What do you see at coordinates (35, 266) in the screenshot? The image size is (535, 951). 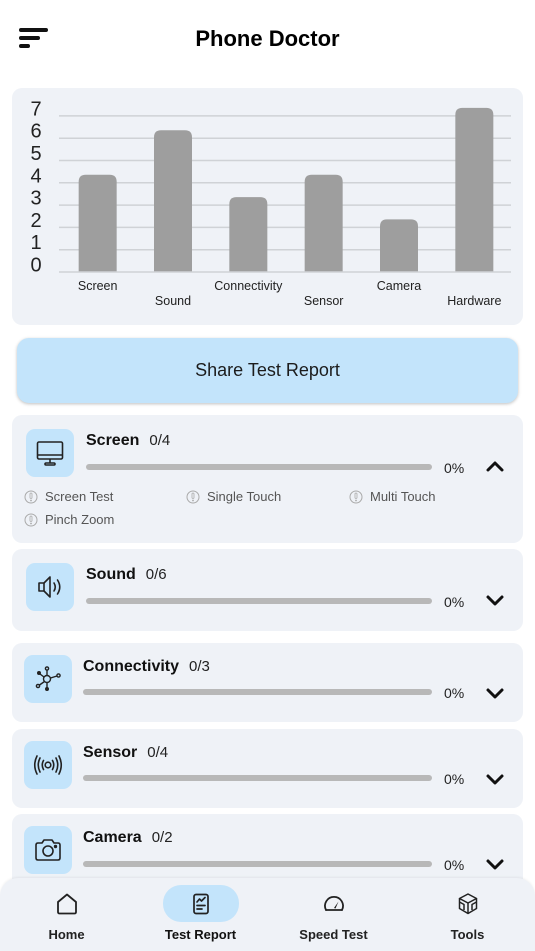 I see `y-tick-label: 0` at bounding box center [35, 266].